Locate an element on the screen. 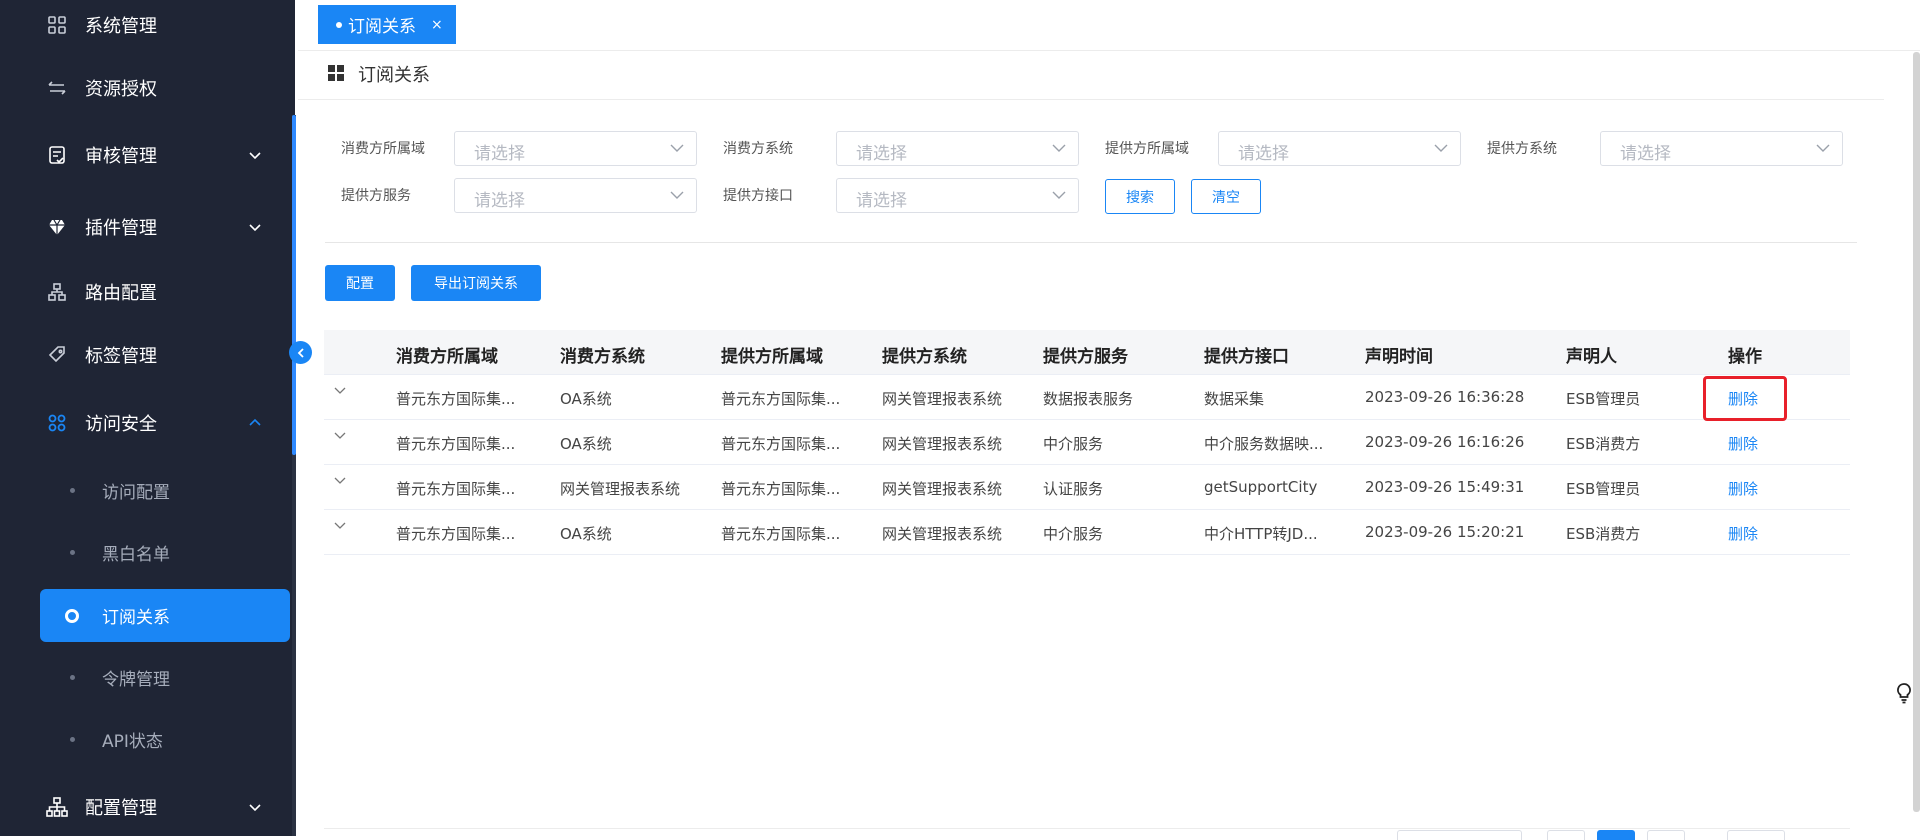 The image size is (1920, 840). sidebar-subitem-api-status: API状态 is located at coordinates (147, 739).